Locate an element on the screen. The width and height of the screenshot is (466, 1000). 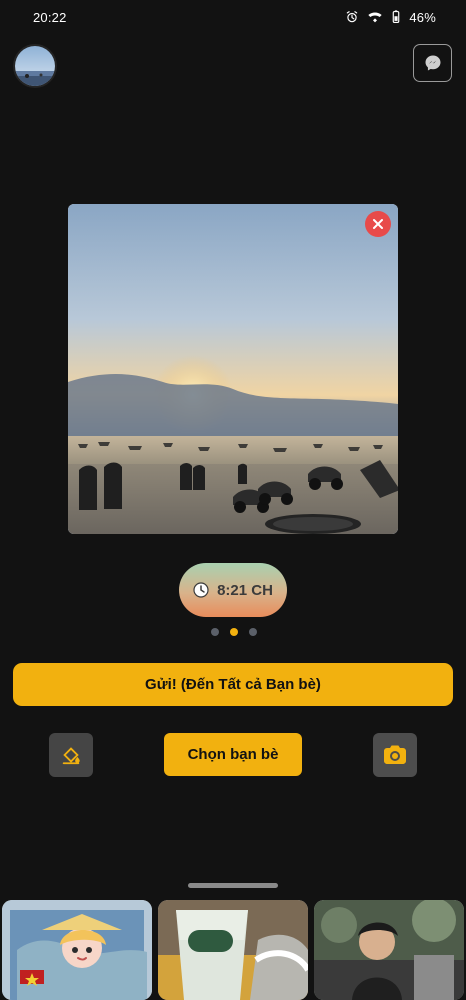
send-to-all-label: Gửi! (Đến Tất cả Bạn bè) is located at coordinates (233, 684).